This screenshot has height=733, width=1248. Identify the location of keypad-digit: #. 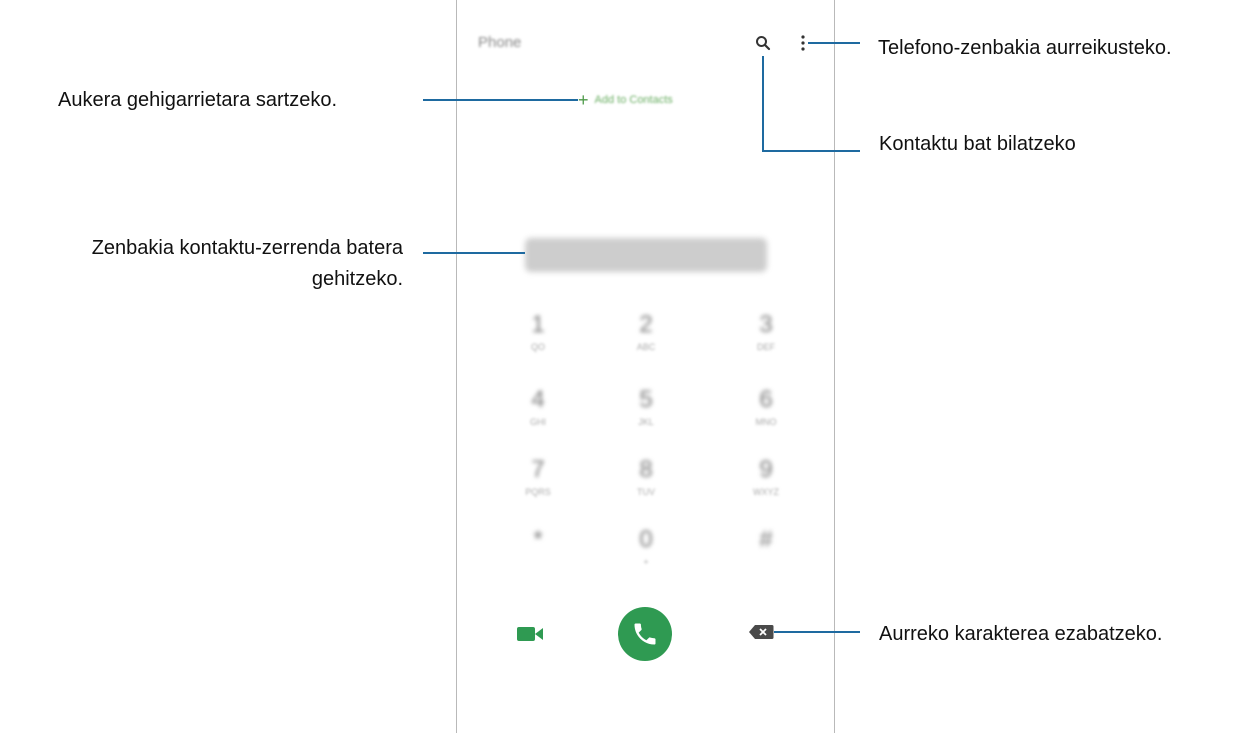
(766, 539).